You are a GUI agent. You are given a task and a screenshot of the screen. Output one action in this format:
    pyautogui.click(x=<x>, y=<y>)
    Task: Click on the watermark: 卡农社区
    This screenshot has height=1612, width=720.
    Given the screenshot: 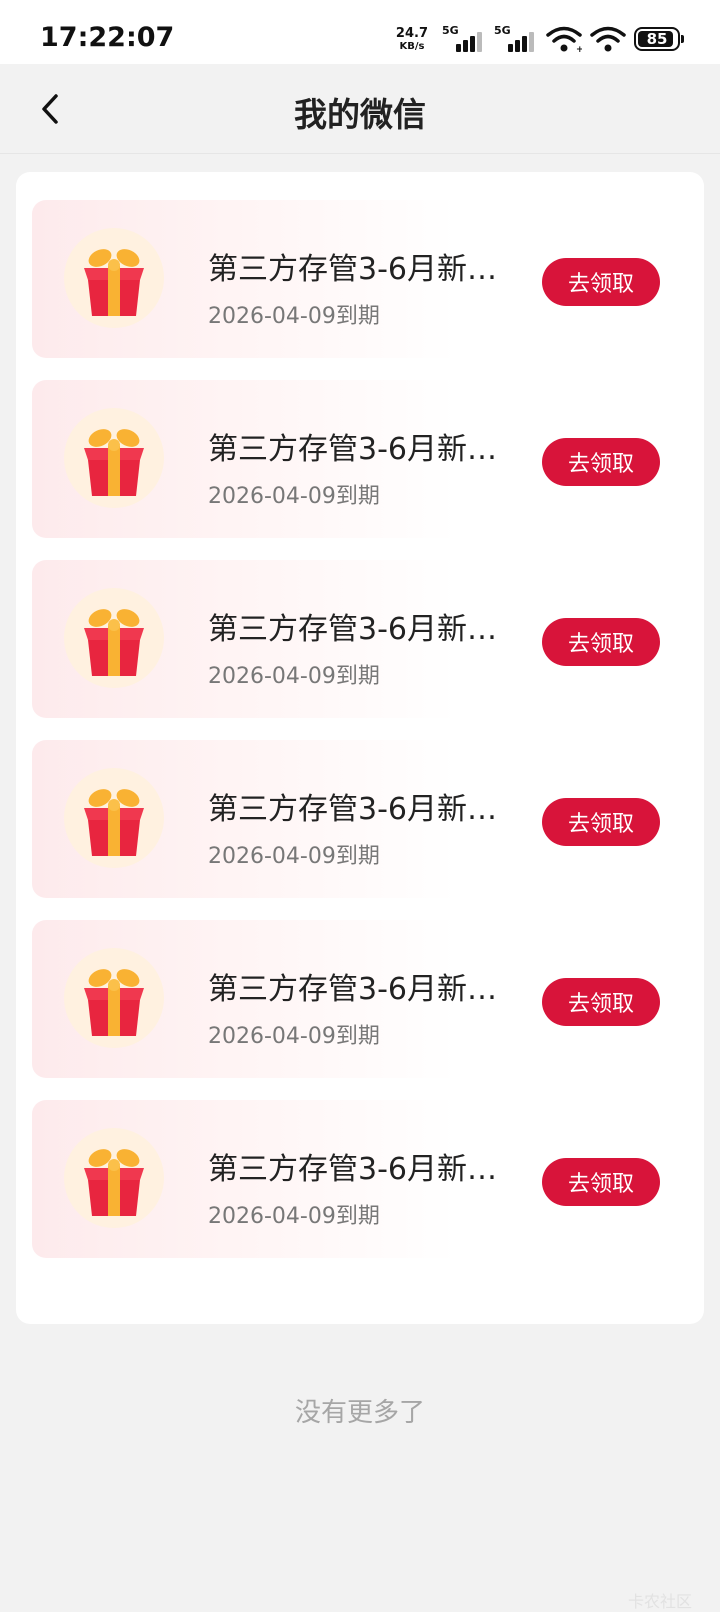 What is the action you would take?
    pyautogui.click(x=659, y=1601)
    